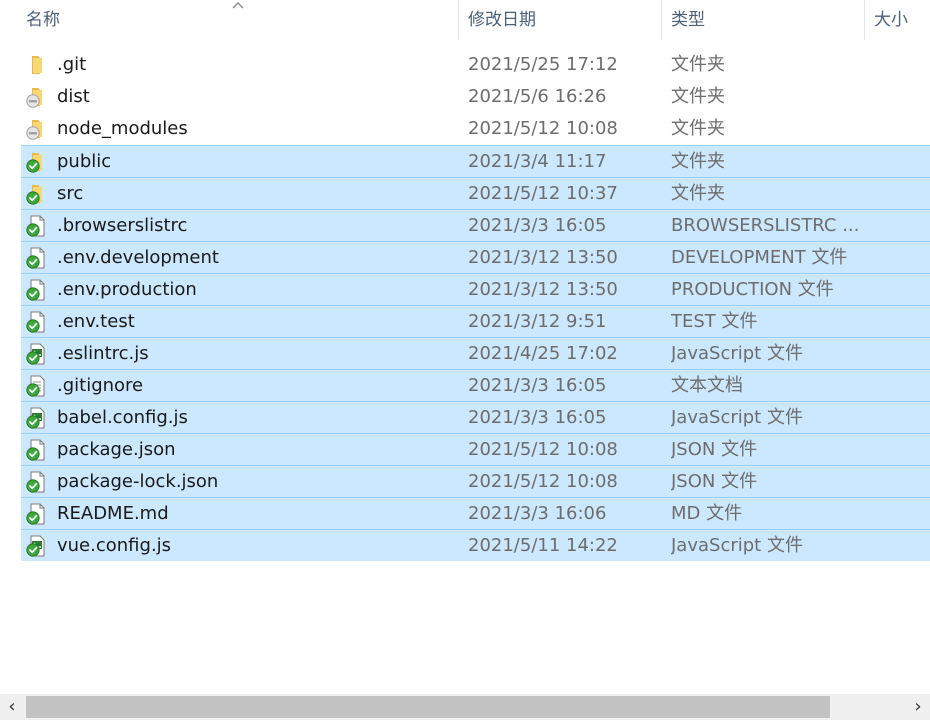  What do you see at coordinates (707, 513) in the screenshot?
I see `file-type: MD 文件` at bounding box center [707, 513].